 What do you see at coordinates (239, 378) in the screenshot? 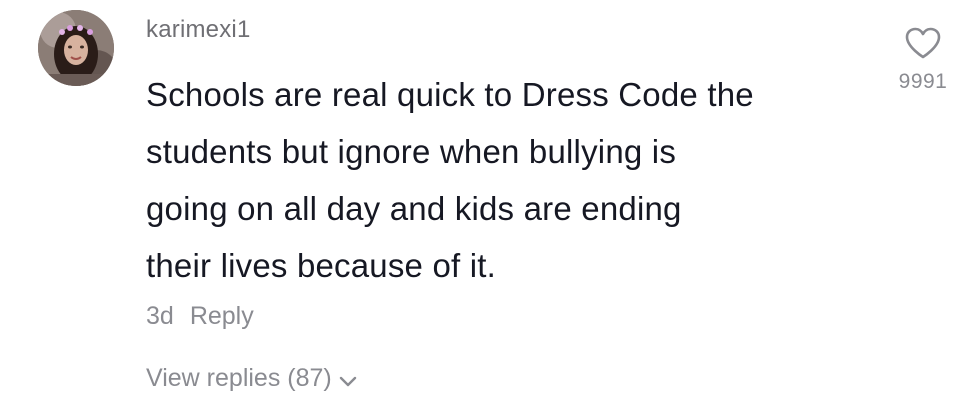
I see `view-replies-label: View replies (87)` at bounding box center [239, 378].